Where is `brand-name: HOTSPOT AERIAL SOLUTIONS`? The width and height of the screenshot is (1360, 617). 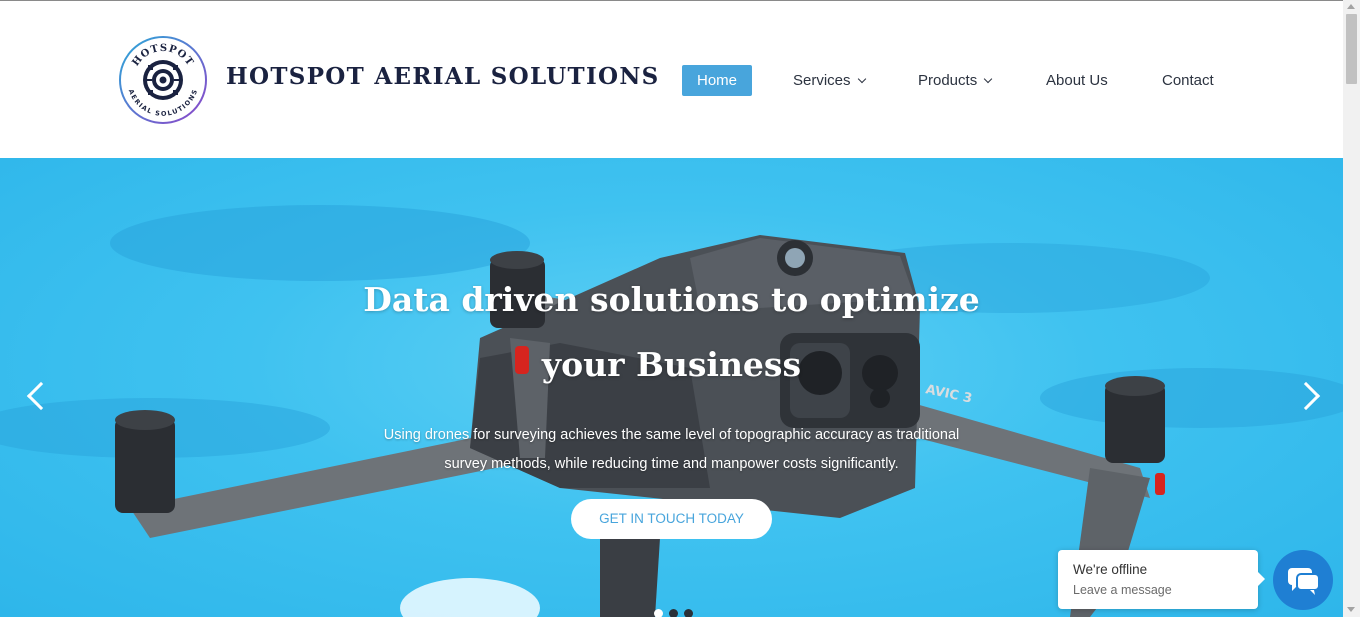
brand-name: HOTSPOT AERIAL SOLUTIONS is located at coordinates (443, 76).